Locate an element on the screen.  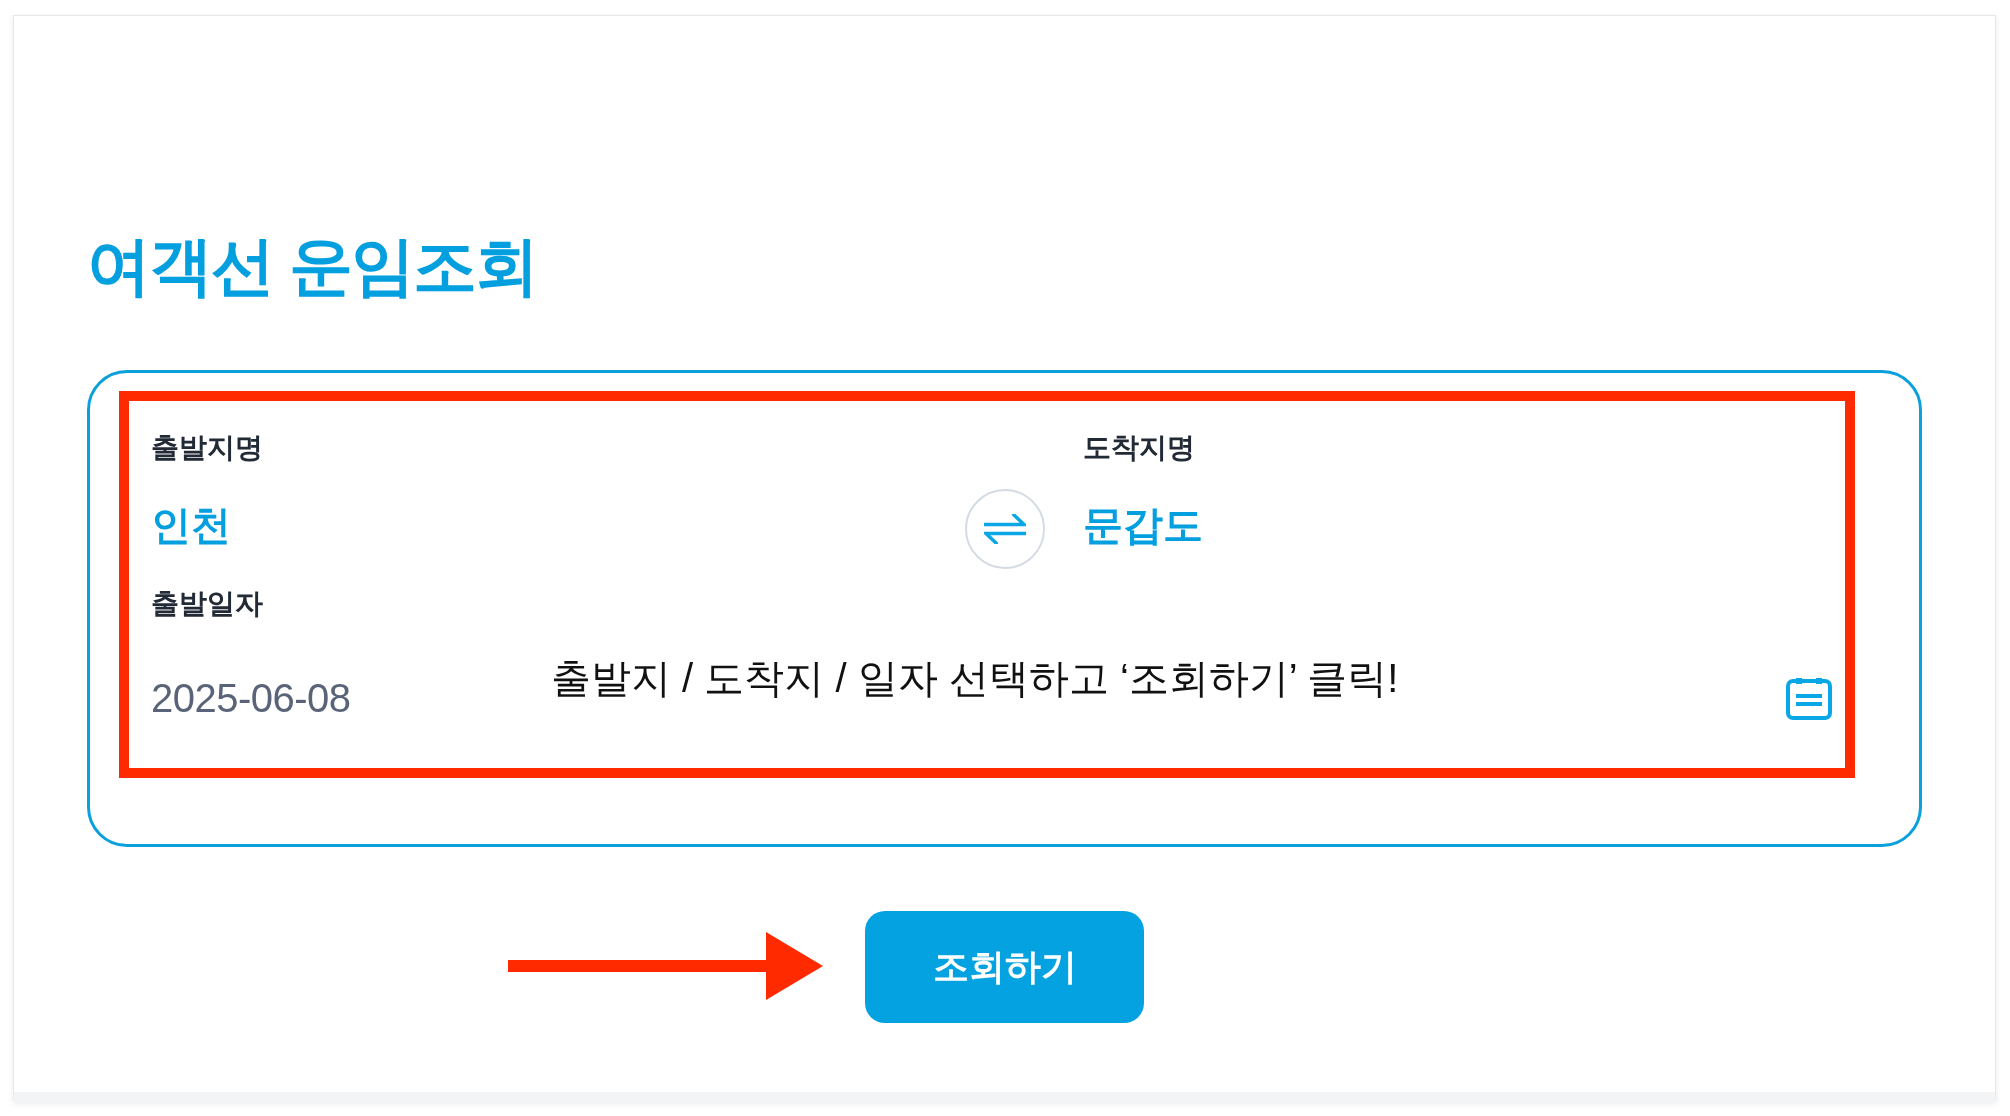
departure-value: 인천 is located at coordinates (191, 525).